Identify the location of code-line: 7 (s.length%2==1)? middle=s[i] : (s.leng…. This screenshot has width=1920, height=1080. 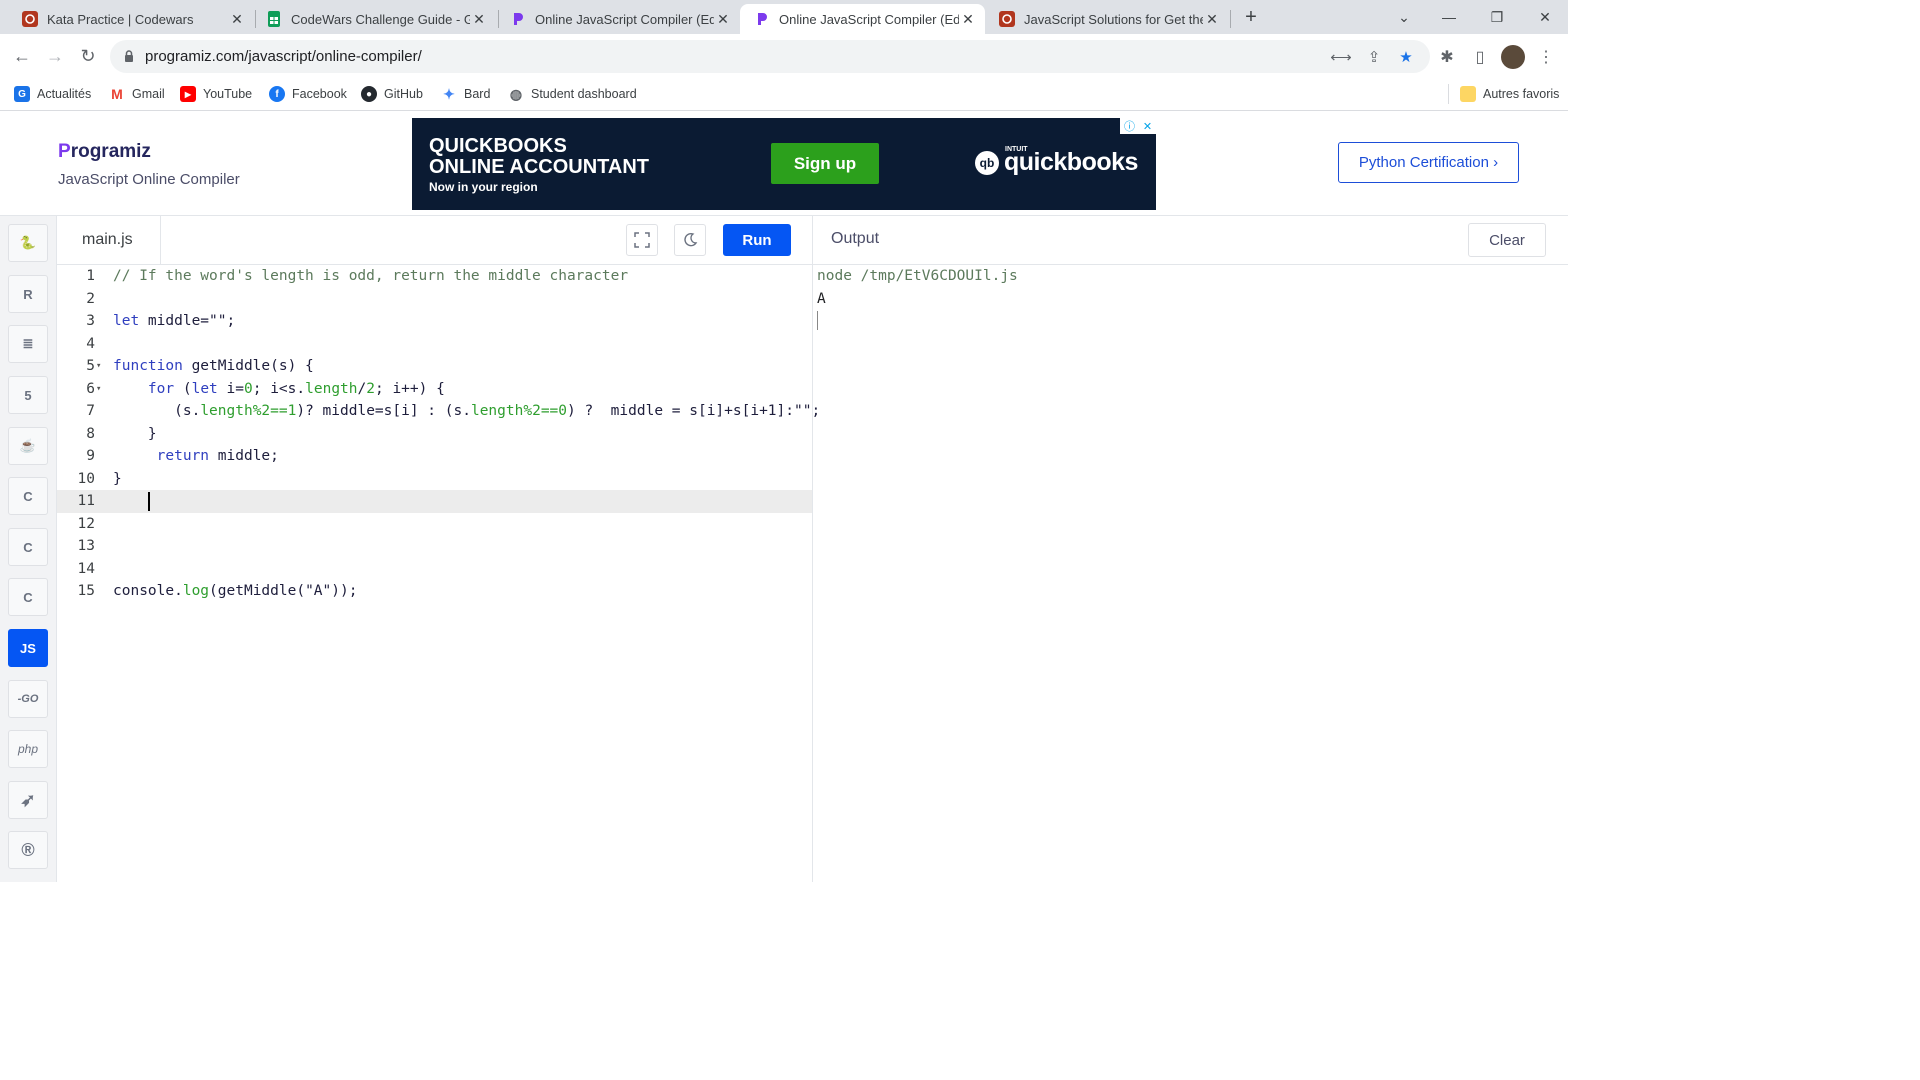
(453, 411).